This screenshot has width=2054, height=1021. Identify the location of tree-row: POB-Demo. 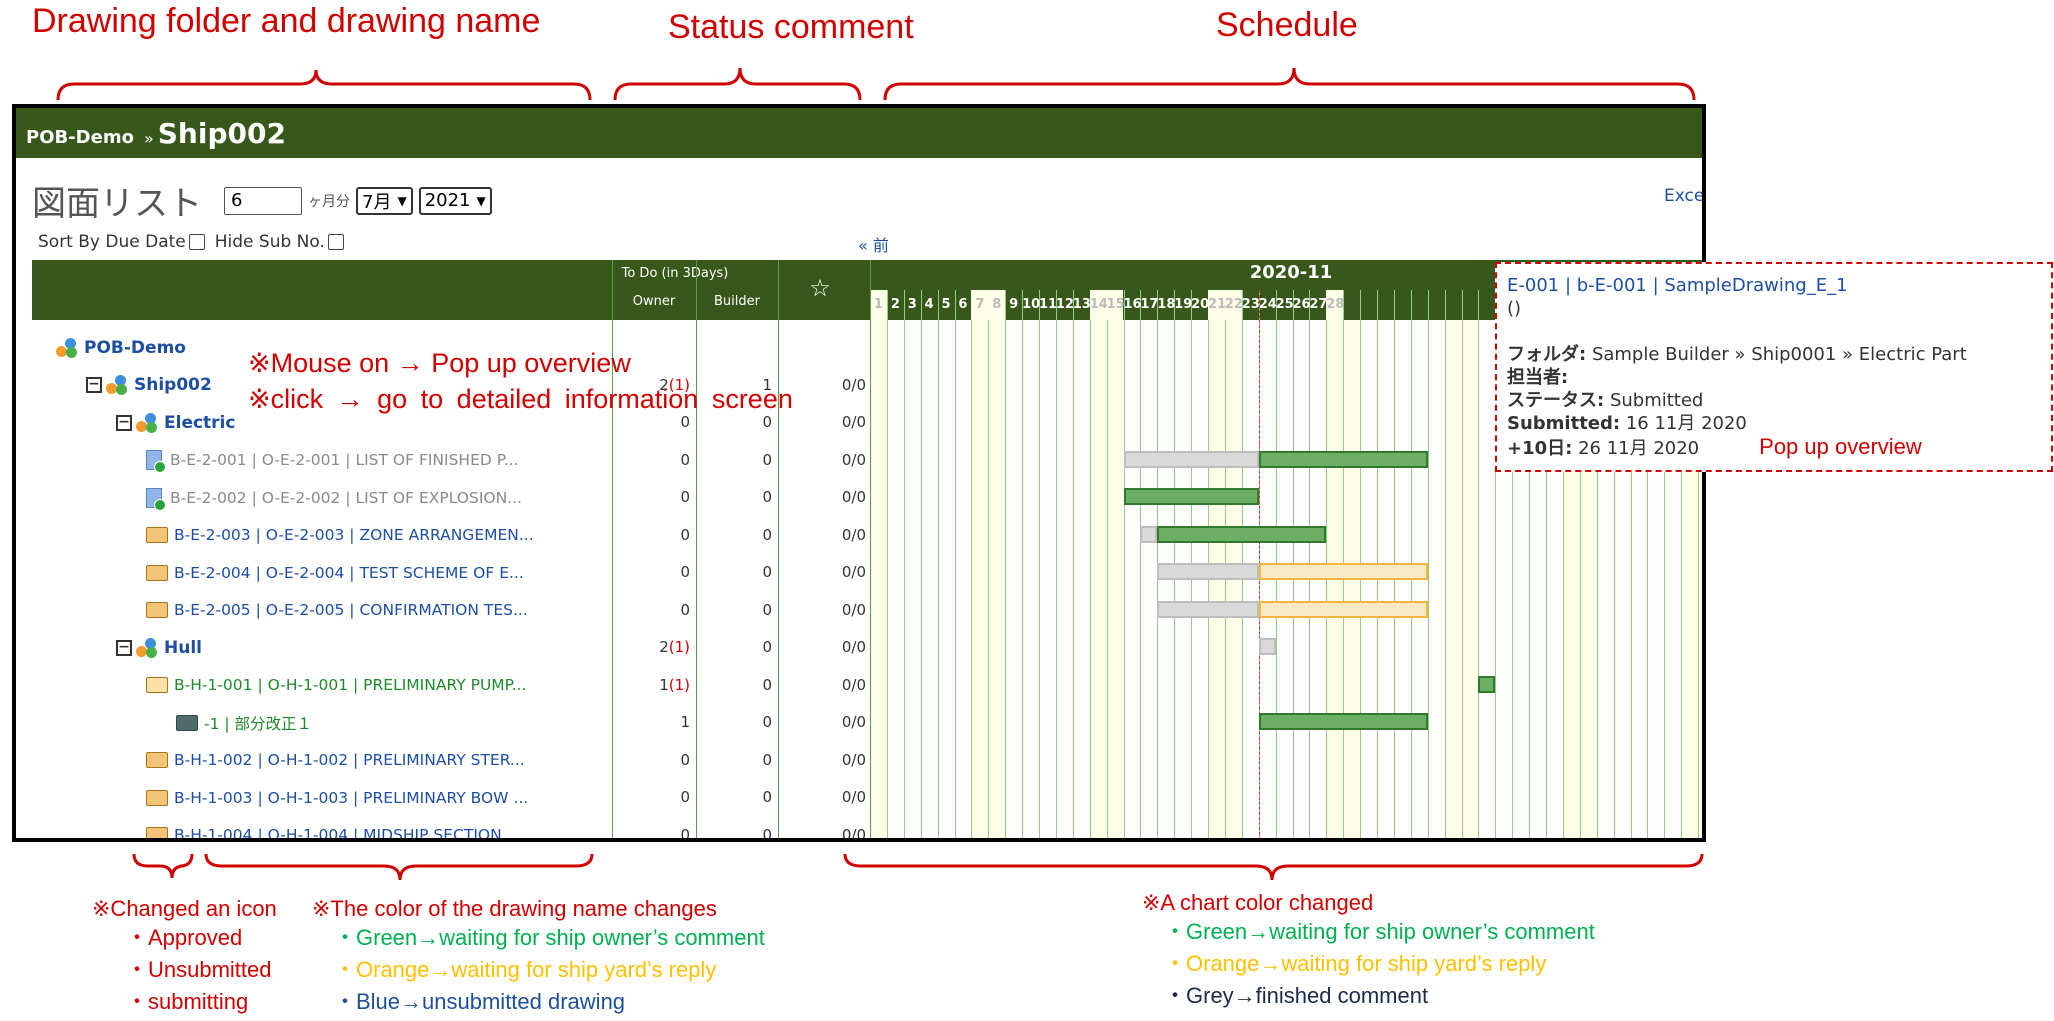
(121, 347).